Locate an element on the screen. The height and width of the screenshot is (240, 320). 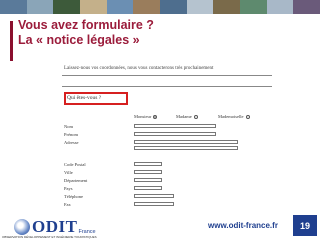
odit-logo: ODIT France is located at coordinates (55, 227).